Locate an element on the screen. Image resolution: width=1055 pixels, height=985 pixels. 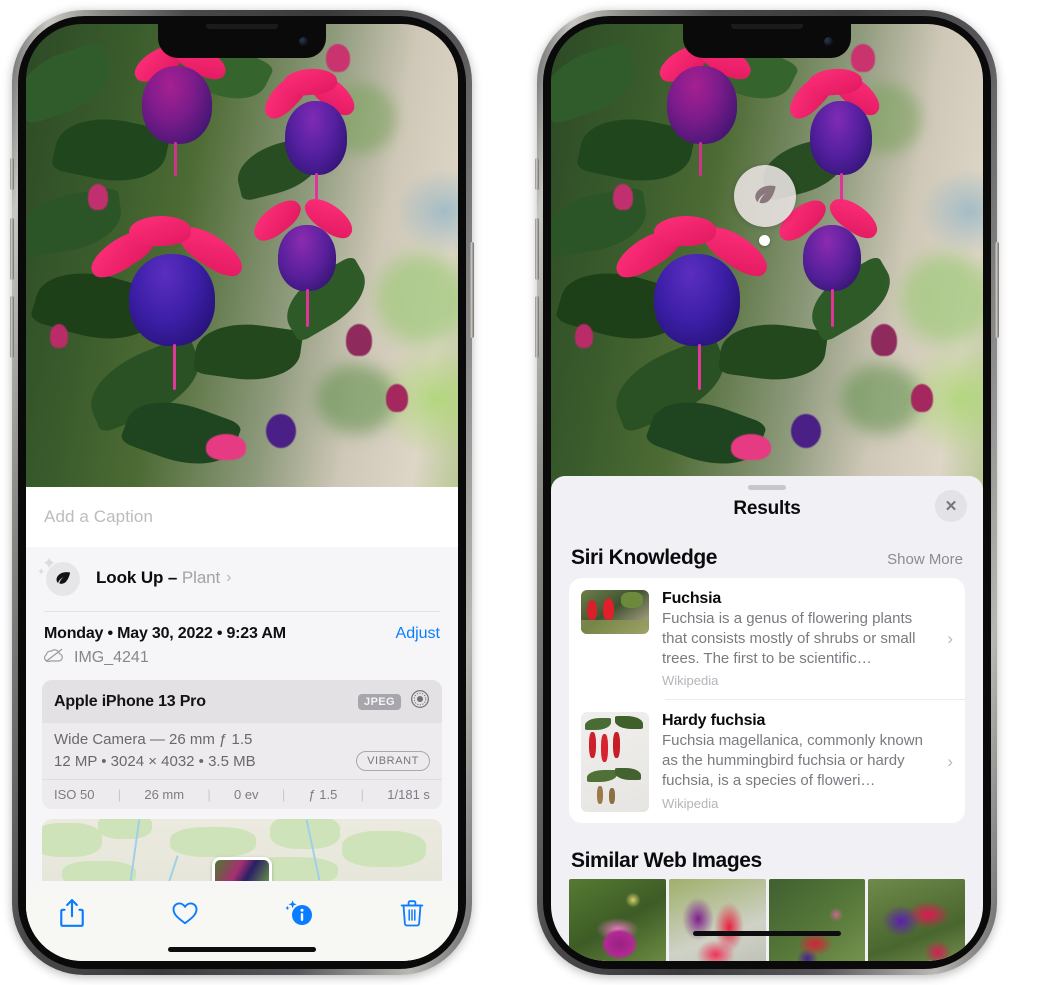
info-button is located at coordinates (299, 913).